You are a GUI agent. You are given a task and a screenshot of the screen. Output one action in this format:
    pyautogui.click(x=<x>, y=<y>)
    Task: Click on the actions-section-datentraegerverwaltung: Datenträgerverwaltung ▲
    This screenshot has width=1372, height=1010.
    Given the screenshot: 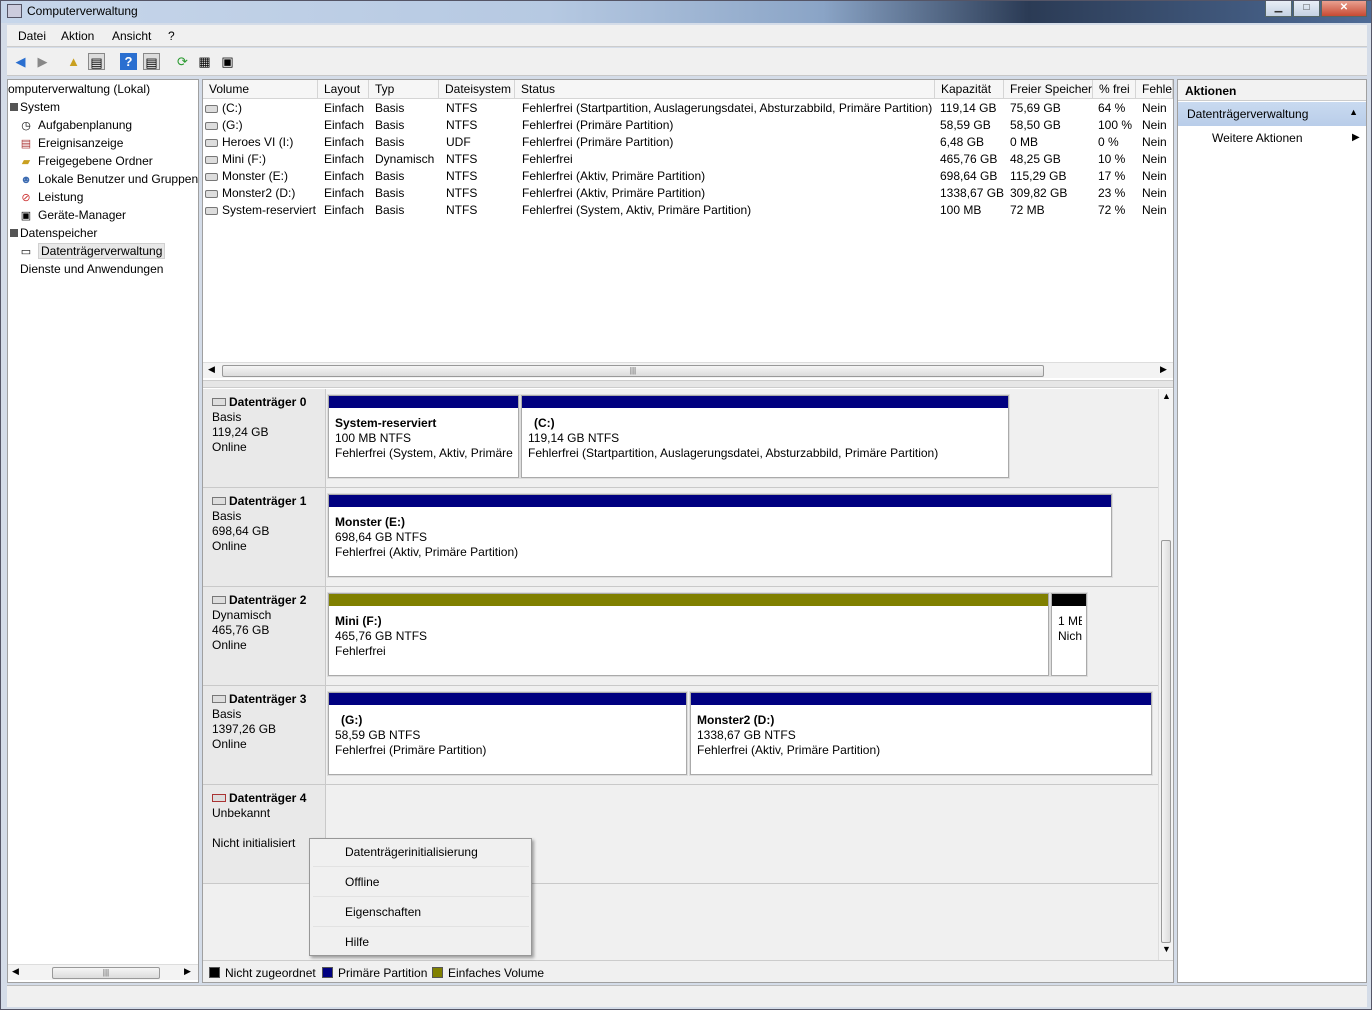 What is the action you would take?
    pyautogui.click(x=1272, y=114)
    